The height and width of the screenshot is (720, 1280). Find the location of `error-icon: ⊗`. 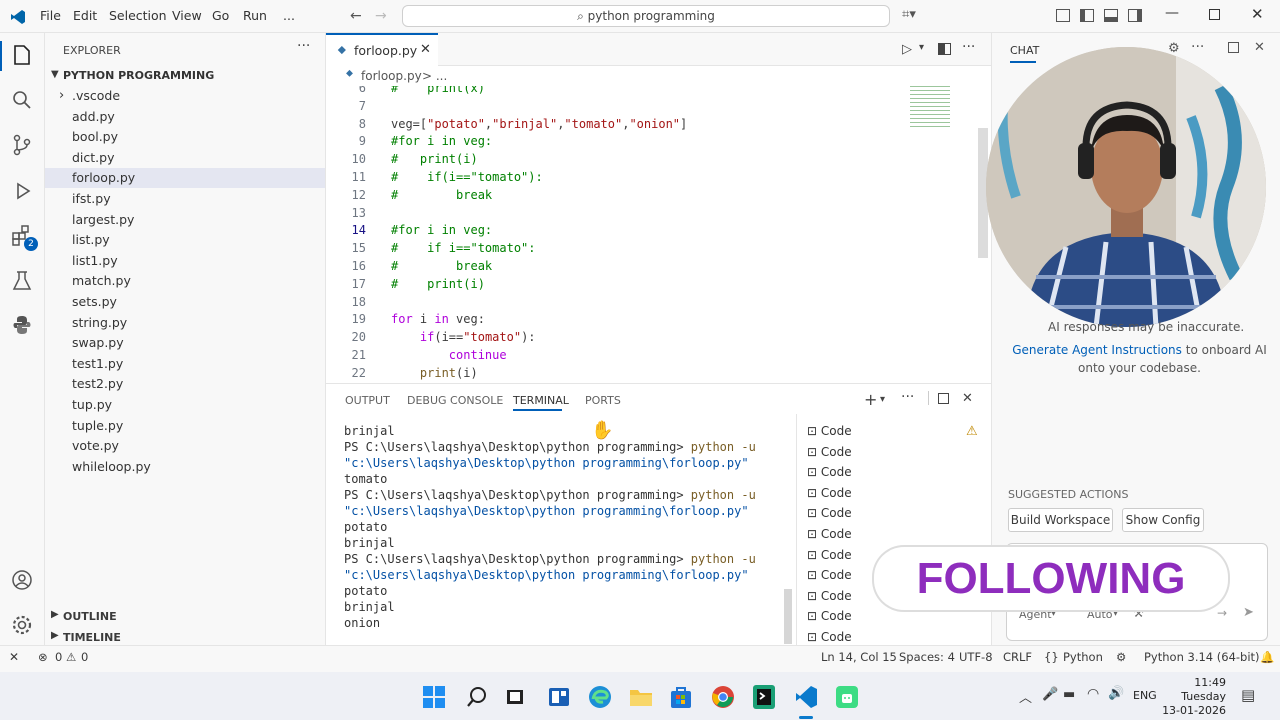

error-icon: ⊗ is located at coordinates (43, 657).